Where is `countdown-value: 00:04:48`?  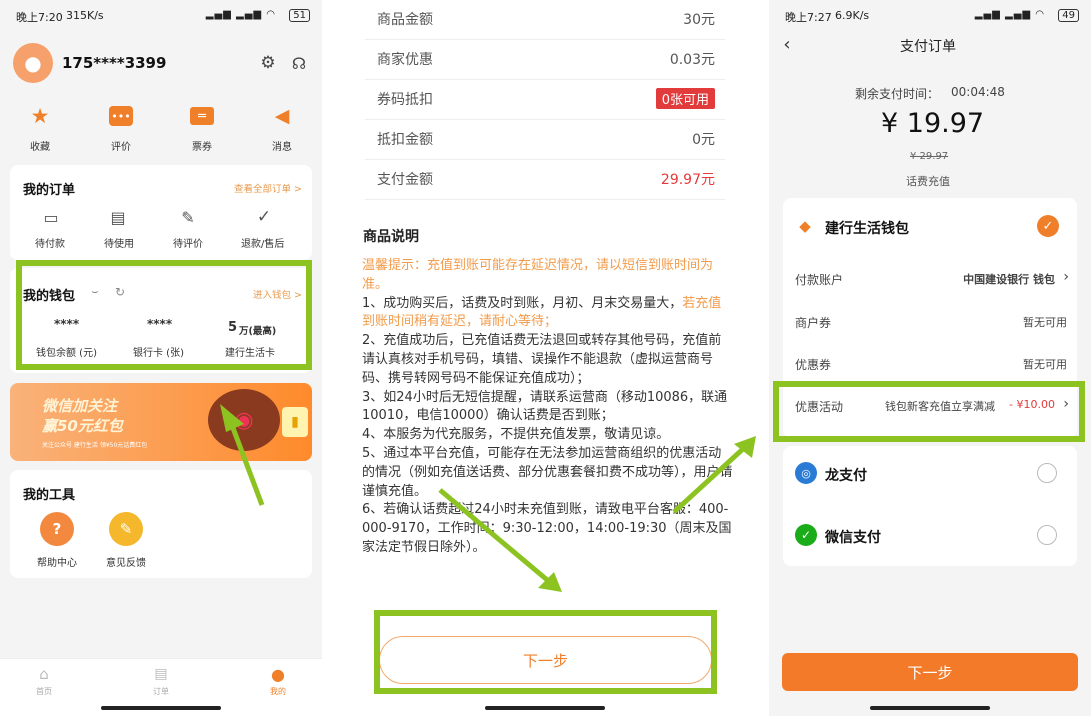
countdown-value: 00:04:48 is located at coordinates (978, 92).